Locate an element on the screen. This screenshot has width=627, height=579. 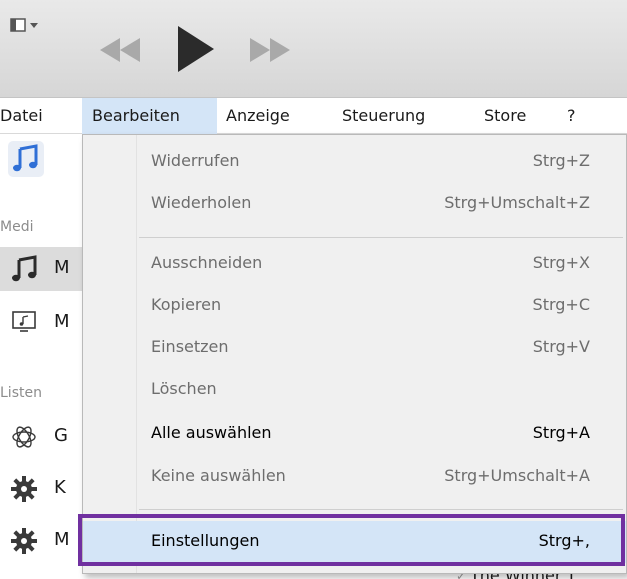
sidebar-item-playlist-k: K is located at coordinates (41, 489).